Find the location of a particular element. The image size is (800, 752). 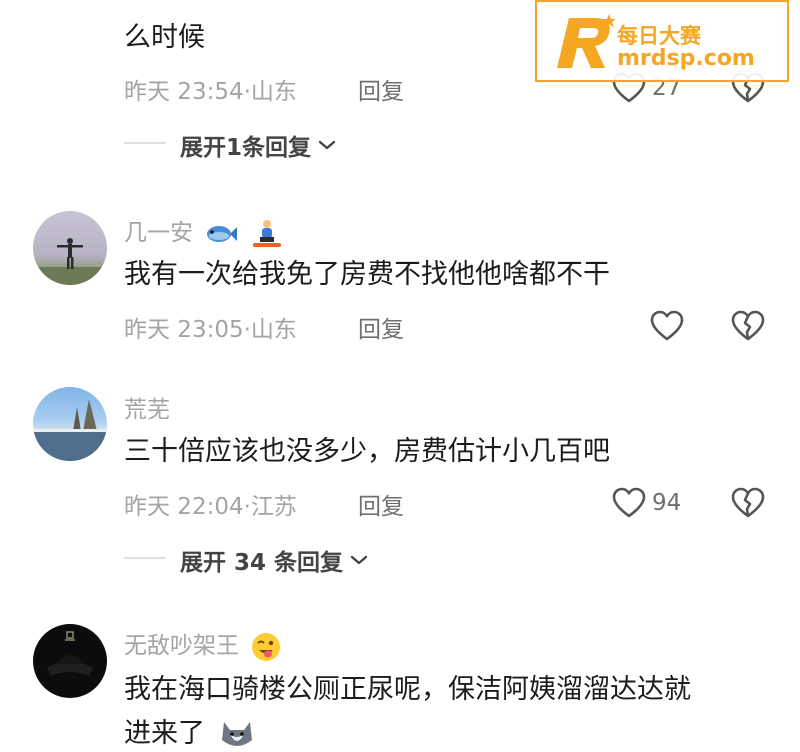

like-button: 94 is located at coordinates (646, 503).